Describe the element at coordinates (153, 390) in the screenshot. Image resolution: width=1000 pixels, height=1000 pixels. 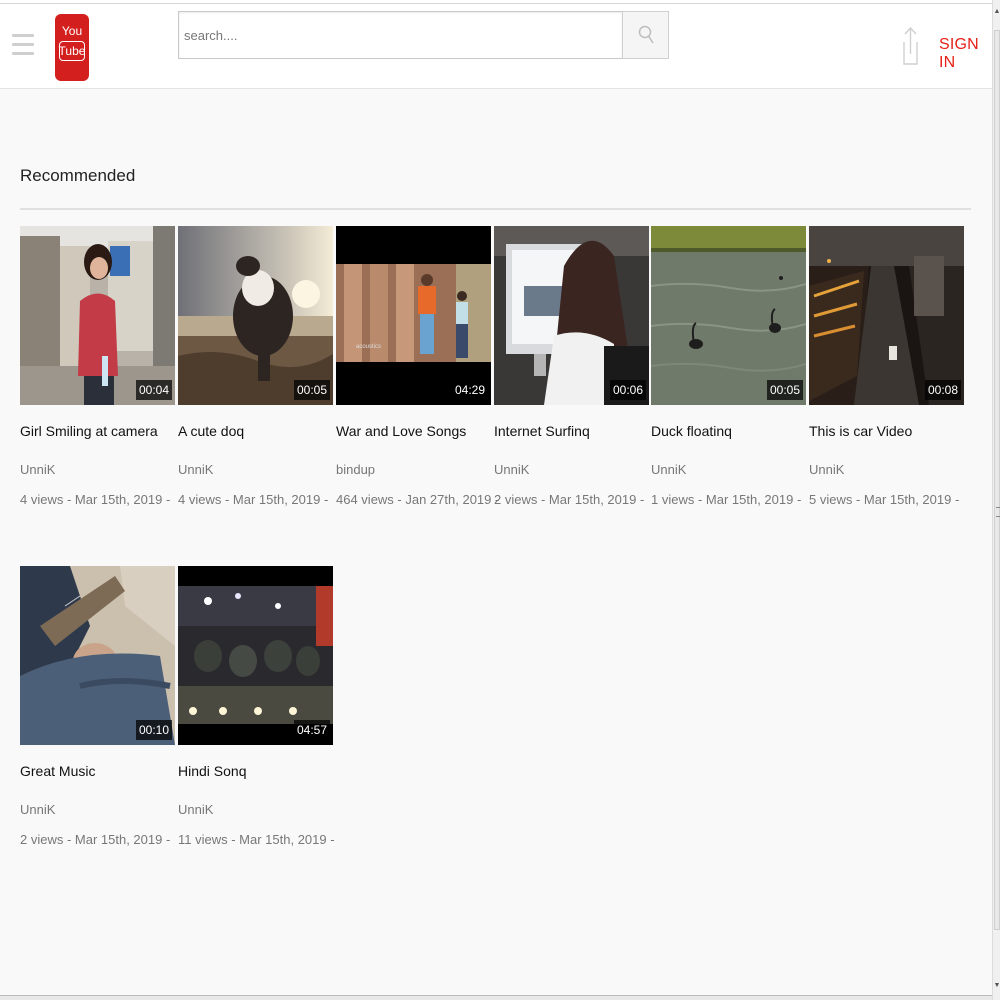
I see `video-duration: 00:04` at that location.